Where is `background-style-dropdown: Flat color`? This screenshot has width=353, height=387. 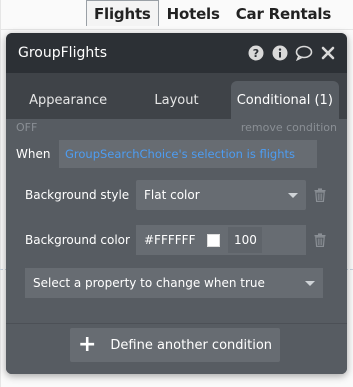 background-style-dropdown: Flat color is located at coordinates (221, 195).